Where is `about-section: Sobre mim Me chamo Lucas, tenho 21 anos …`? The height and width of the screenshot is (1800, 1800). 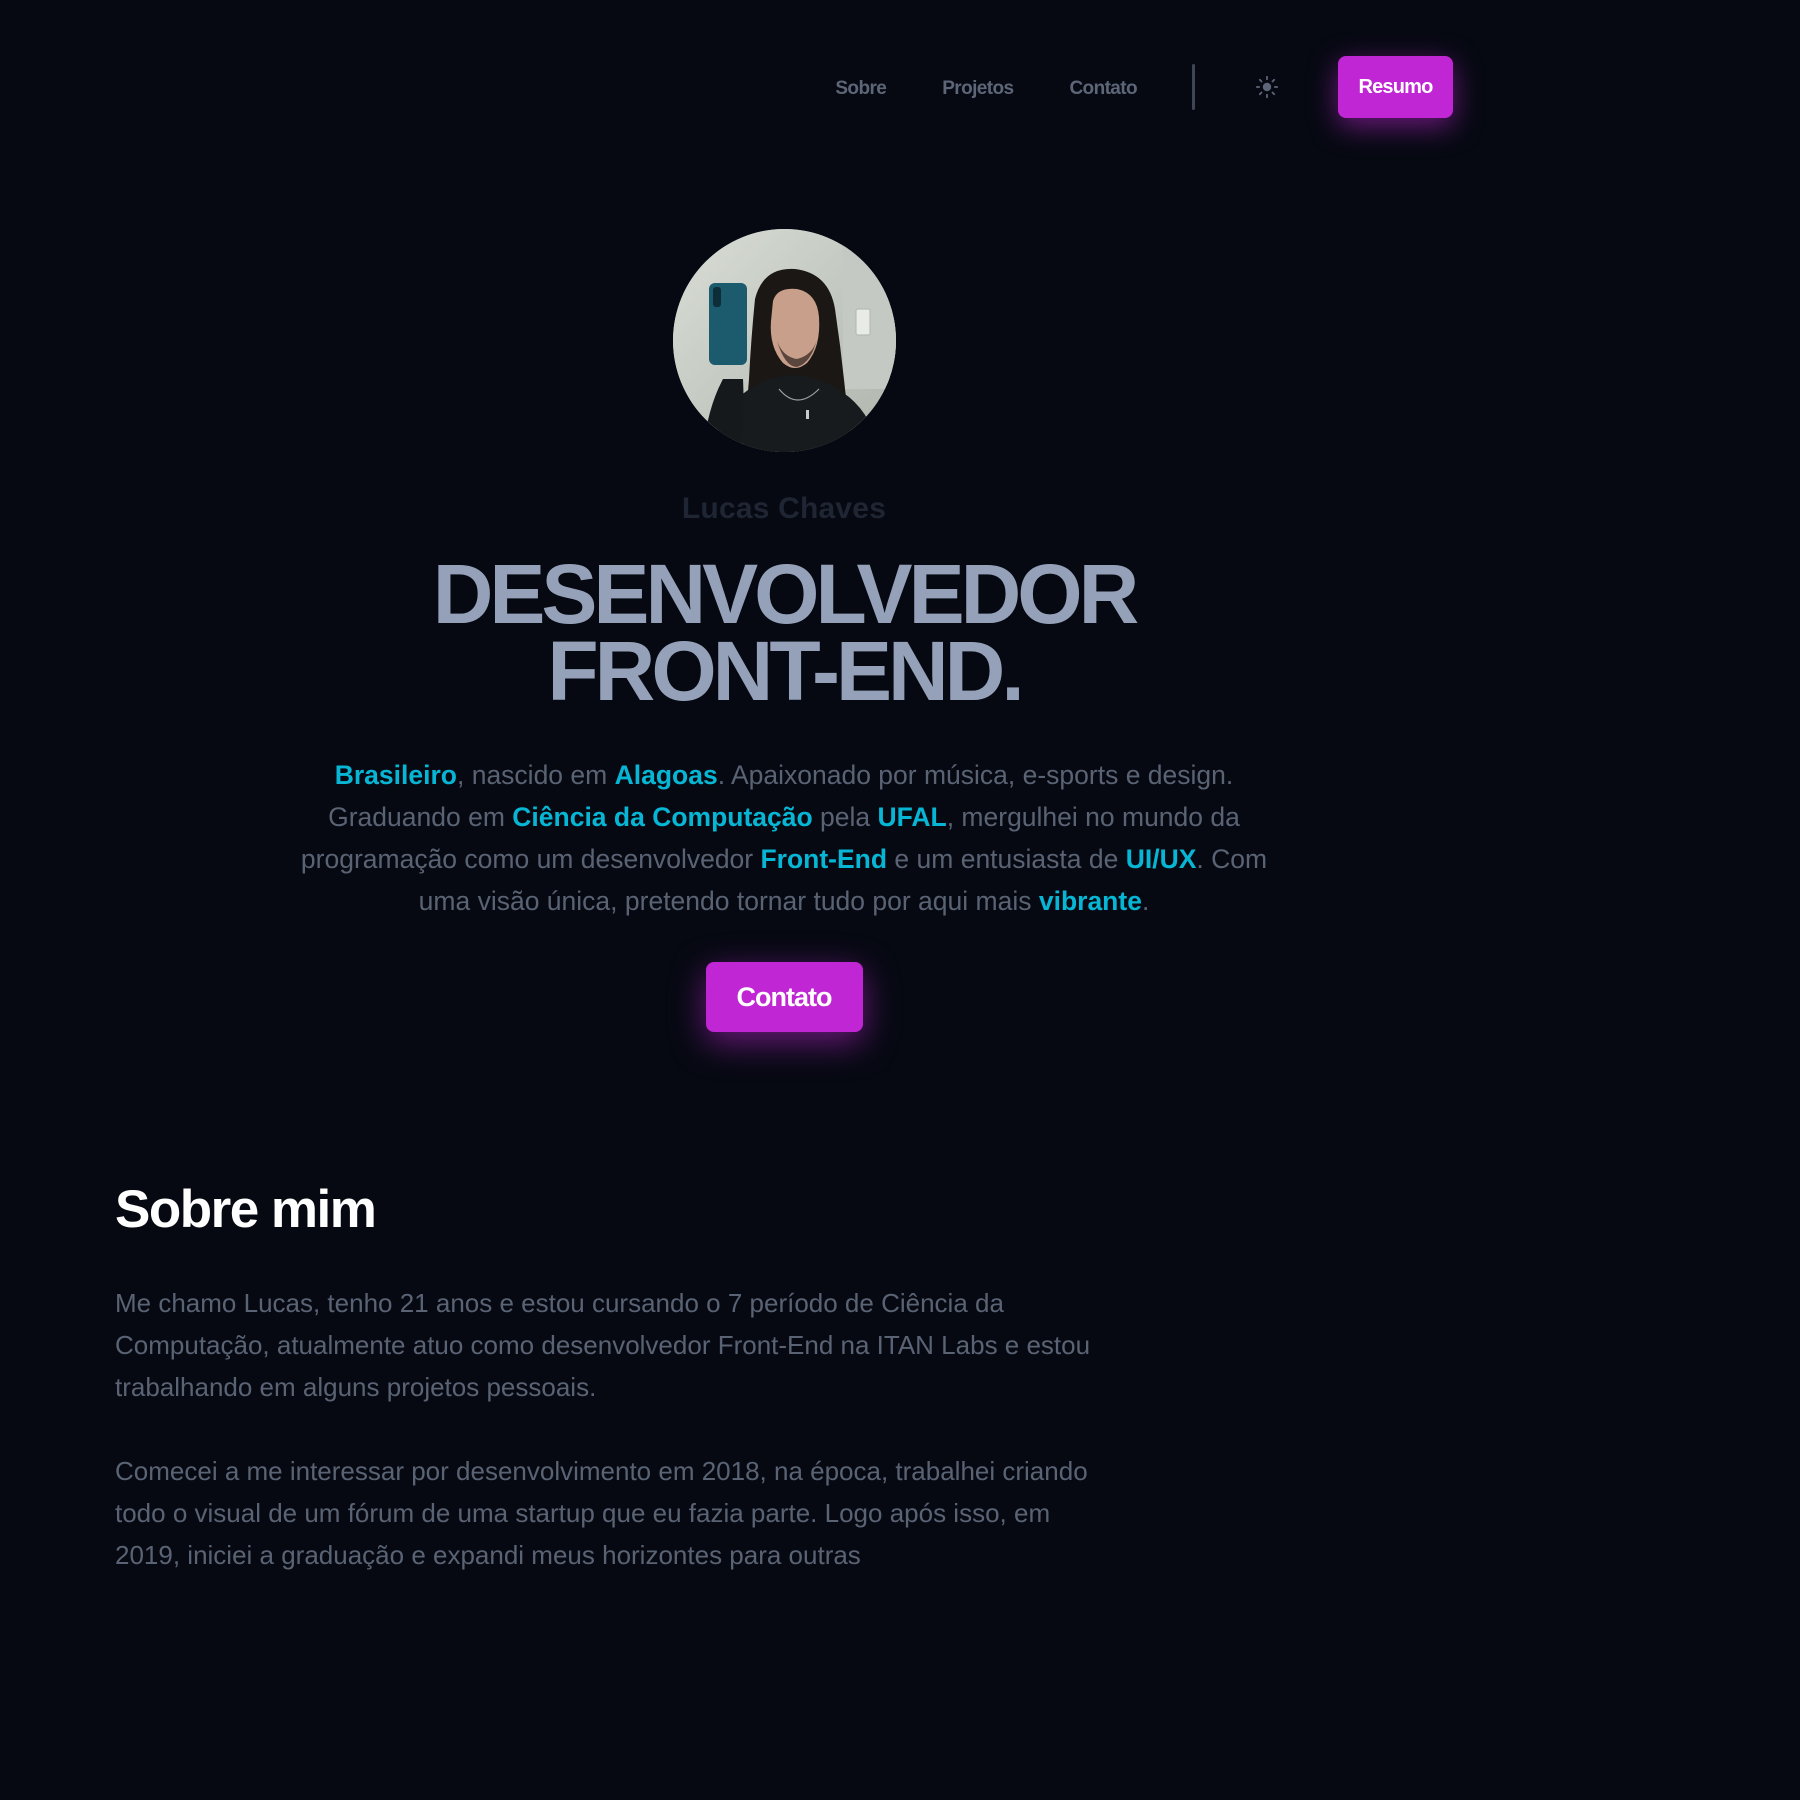
about-section: Sobre mim Me chamo Lucas, tenho 21 anos … is located at coordinates (605, 1378).